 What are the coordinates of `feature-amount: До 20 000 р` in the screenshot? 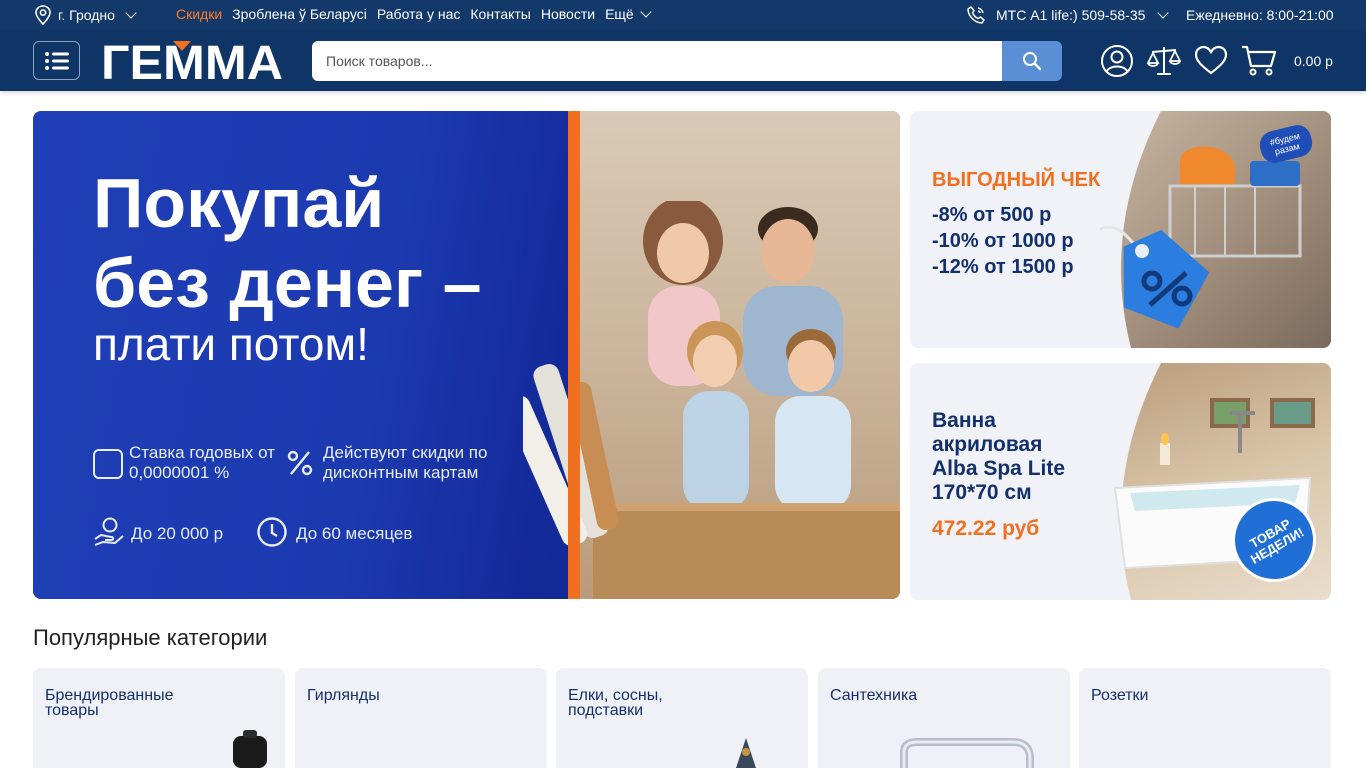 It's located at (177, 533).